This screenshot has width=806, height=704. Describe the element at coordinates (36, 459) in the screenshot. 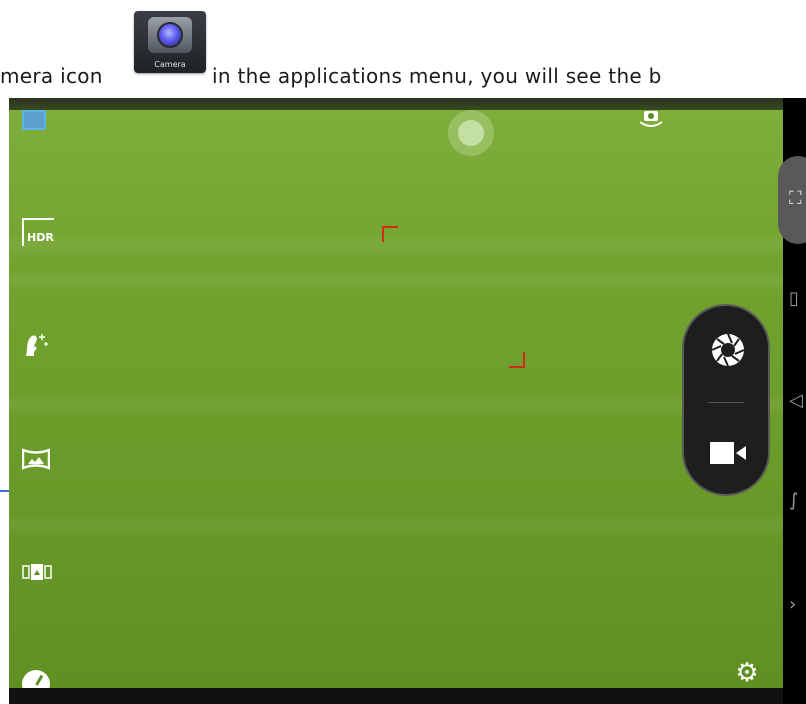

I see `panorama-mode-icon` at that location.